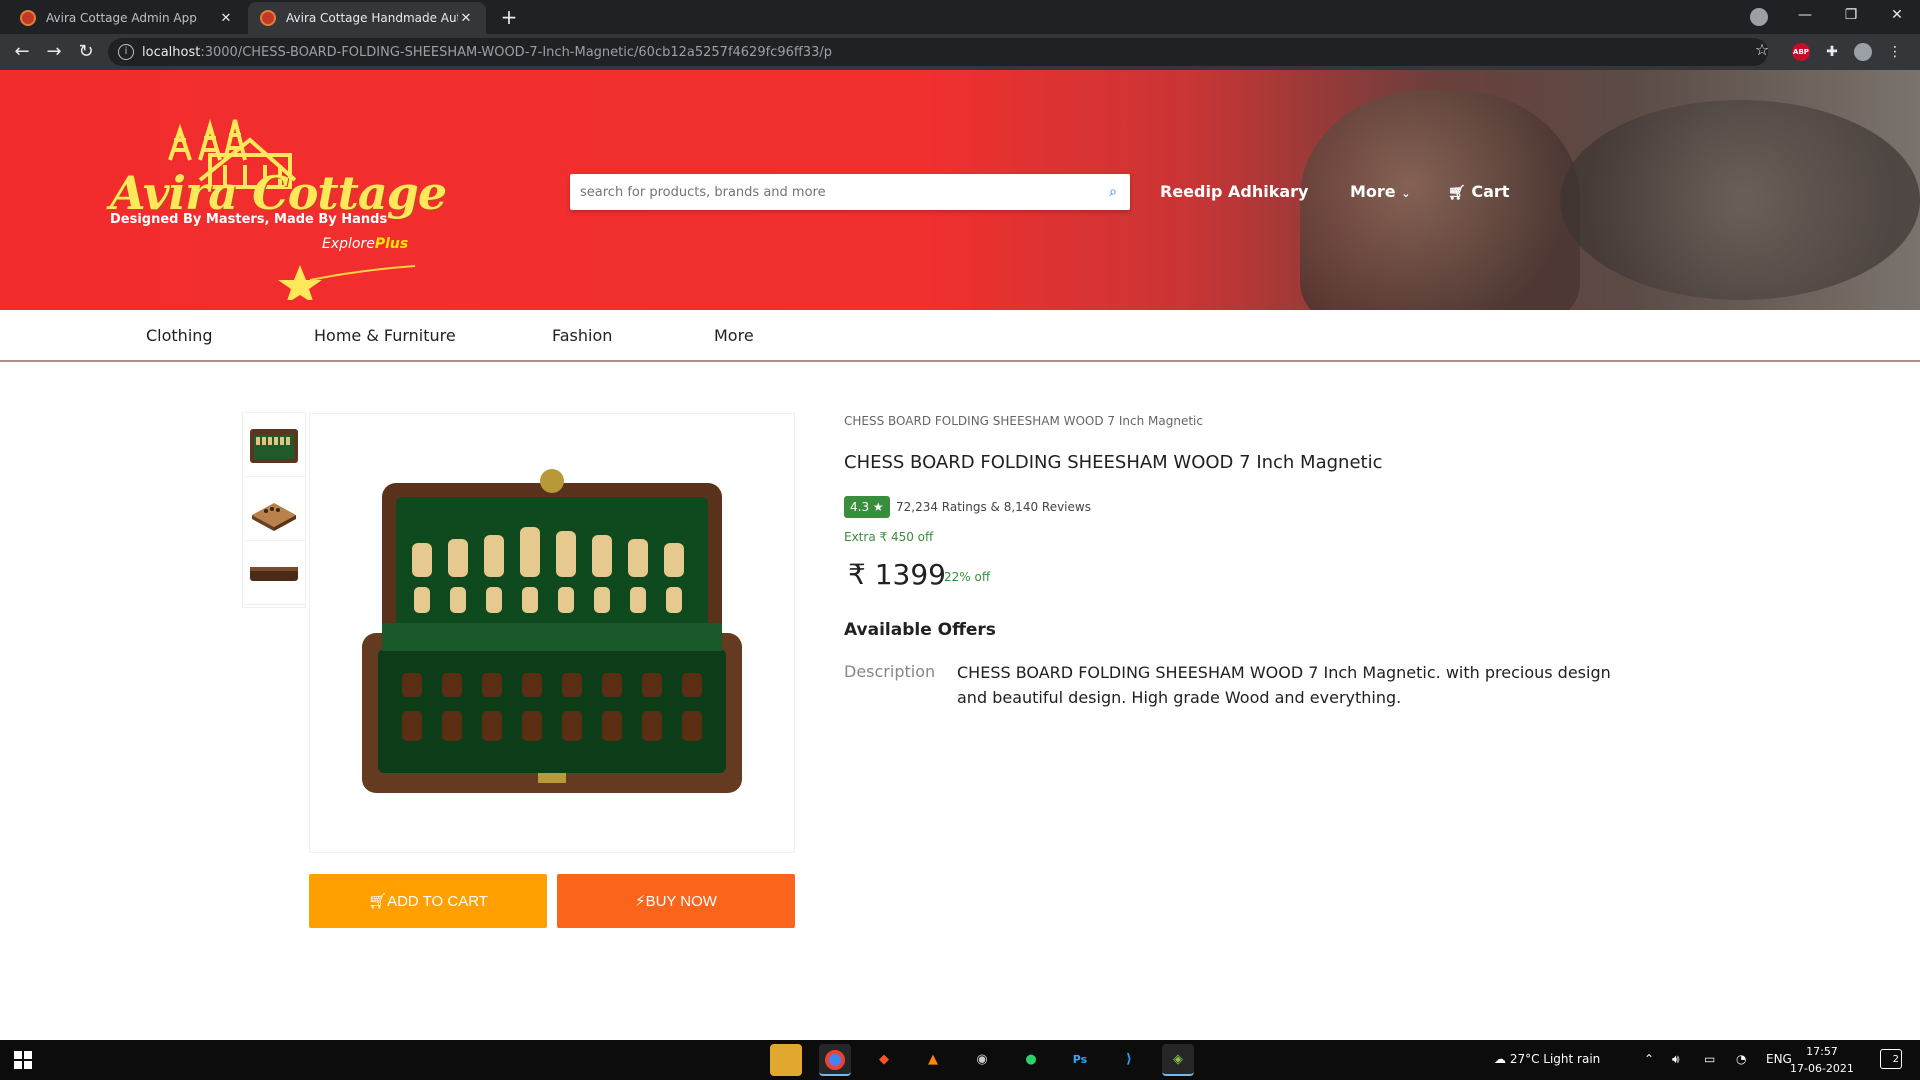 The image size is (1920, 1080). What do you see at coordinates (1822, 1068) in the screenshot?
I see `clock-date: 17-06-2021` at bounding box center [1822, 1068].